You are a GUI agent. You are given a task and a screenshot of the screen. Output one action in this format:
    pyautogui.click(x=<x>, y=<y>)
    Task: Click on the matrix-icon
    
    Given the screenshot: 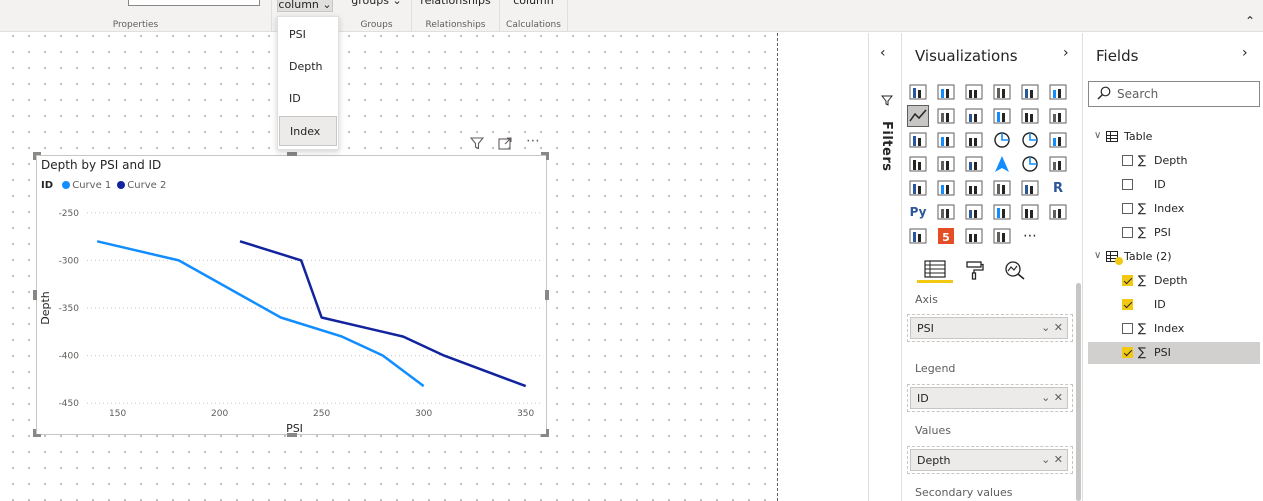 What is the action you would take?
    pyautogui.click(x=1030, y=188)
    